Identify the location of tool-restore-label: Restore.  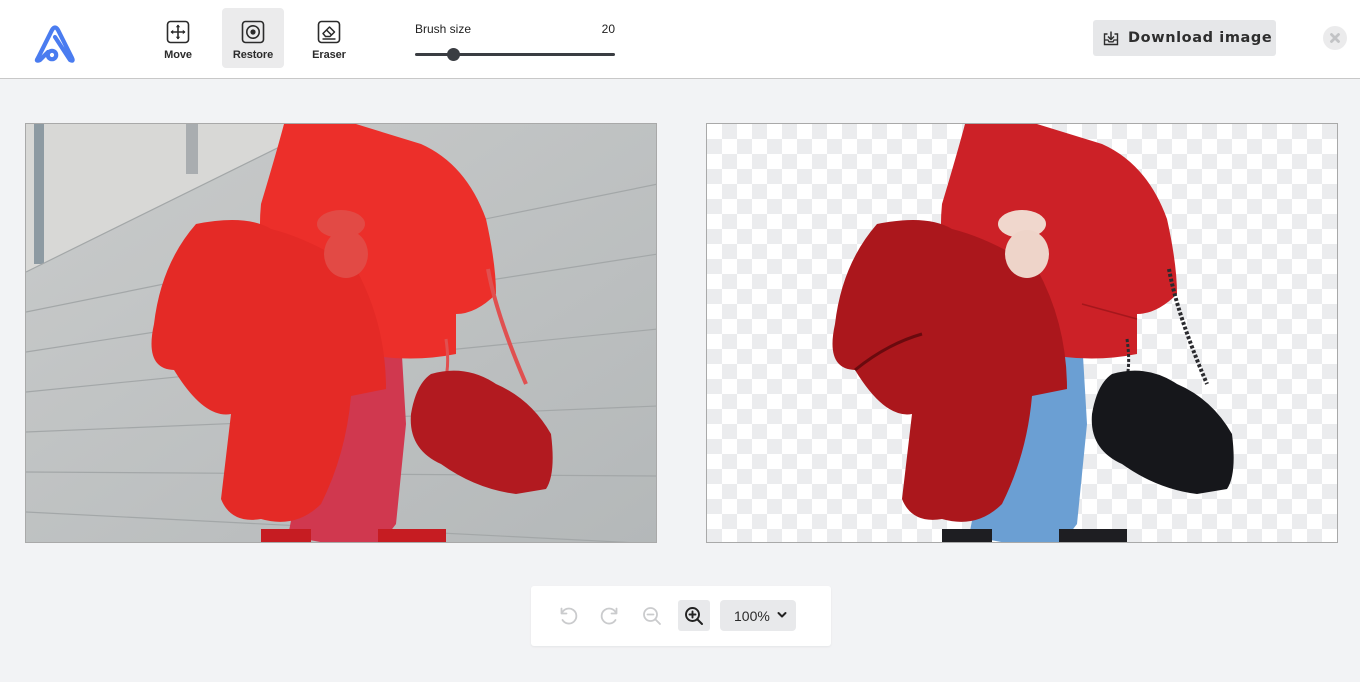
(253, 55).